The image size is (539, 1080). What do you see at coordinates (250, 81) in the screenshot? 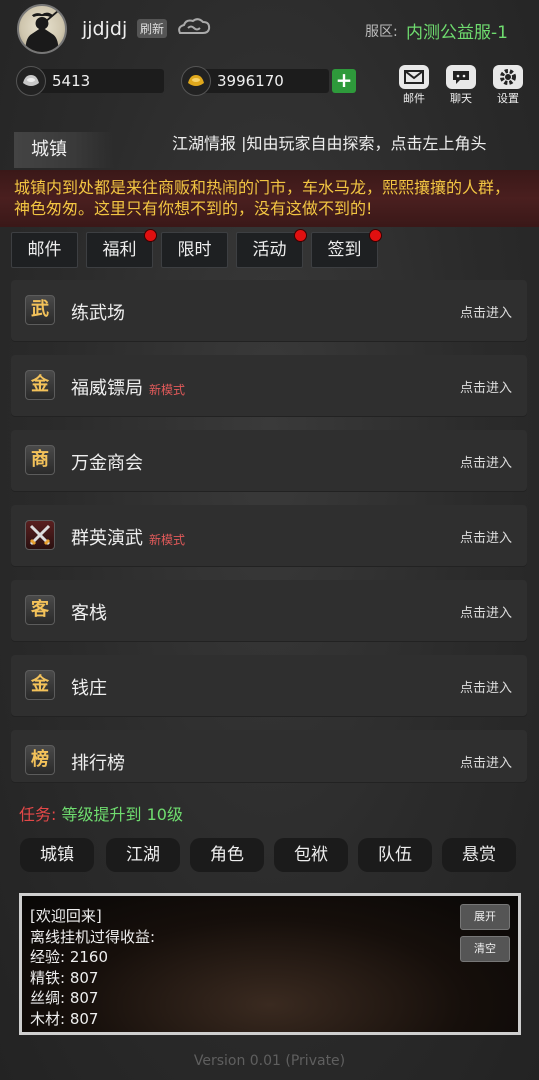
I see `gold-amount: 3996170` at bounding box center [250, 81].